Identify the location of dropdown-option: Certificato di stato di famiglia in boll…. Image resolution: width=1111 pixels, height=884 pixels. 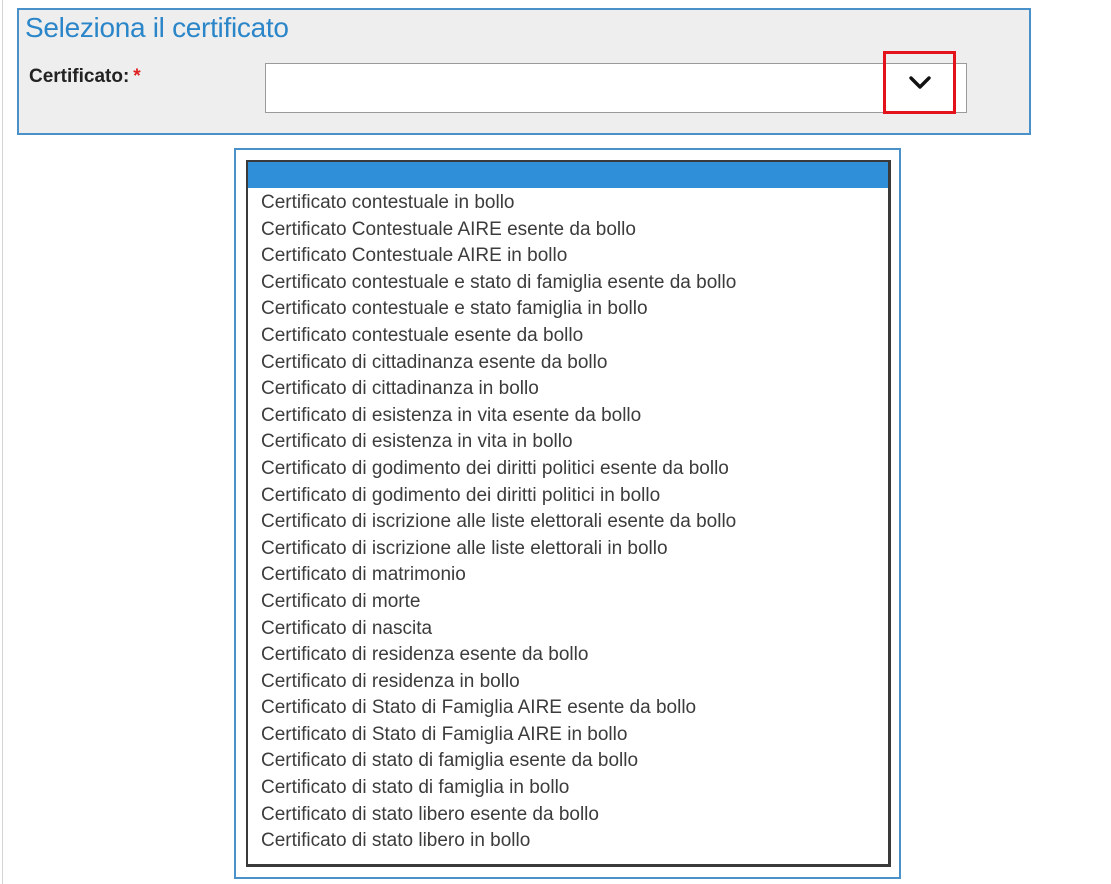
(568, 788).